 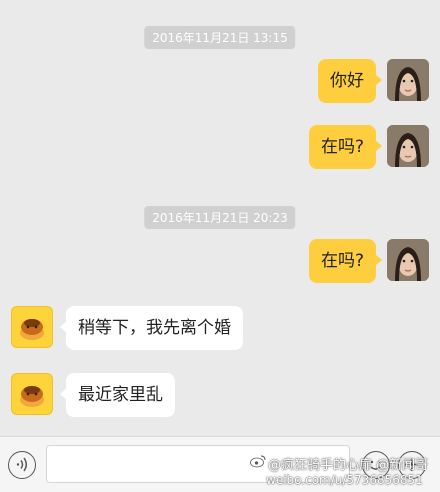 I want to click on timestamp: 2016年11月21日 20:23, so click(x=220, y=217).